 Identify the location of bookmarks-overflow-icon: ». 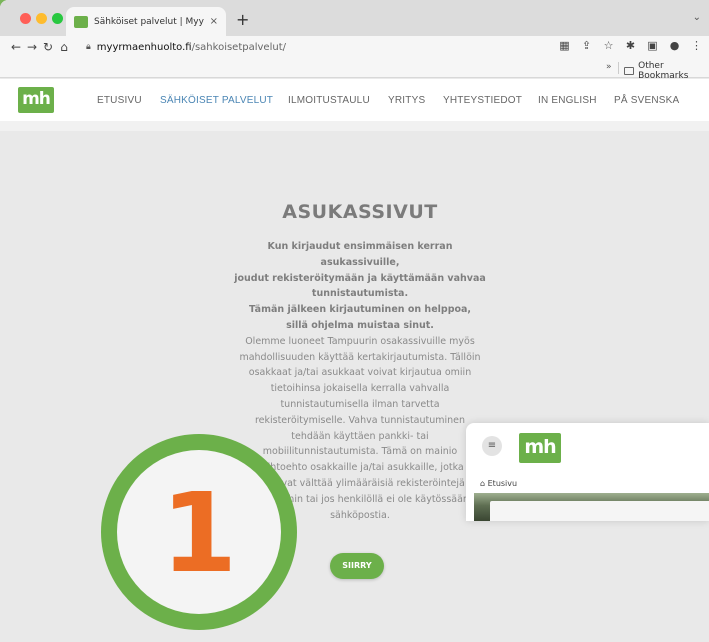
(609, 67).